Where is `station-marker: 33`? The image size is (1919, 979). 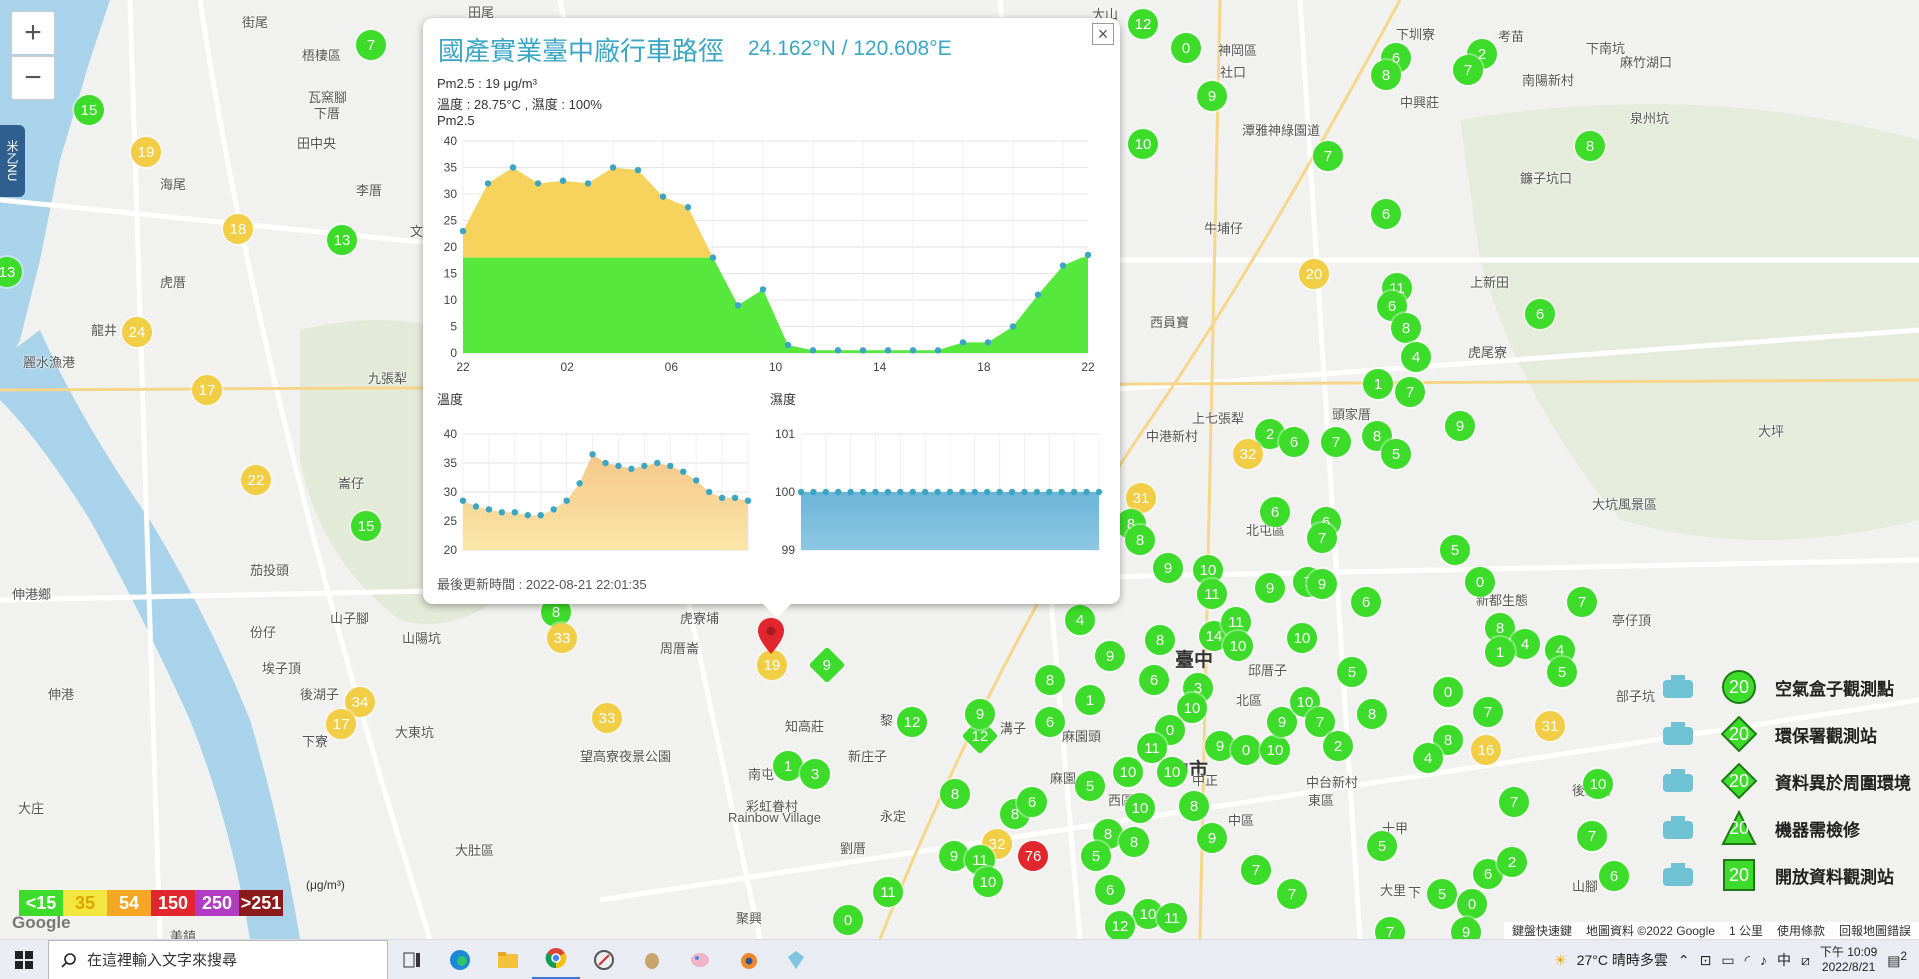
station-marker: 33 is located at coordinates (562, 638).